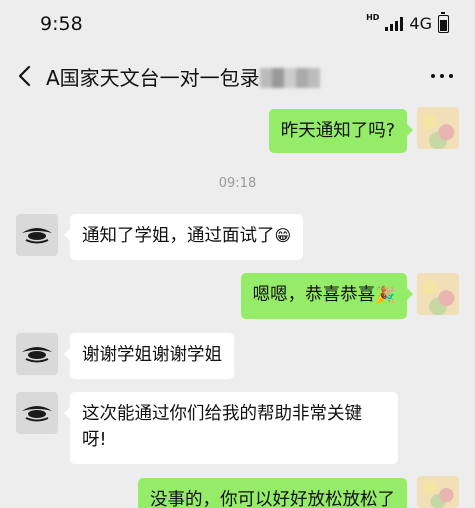 The image size is (475, 508). Describe the element at coordinates (178, 236) in the screenshot. I see `message-text: 通知了学姐，通过面试了` at that location.